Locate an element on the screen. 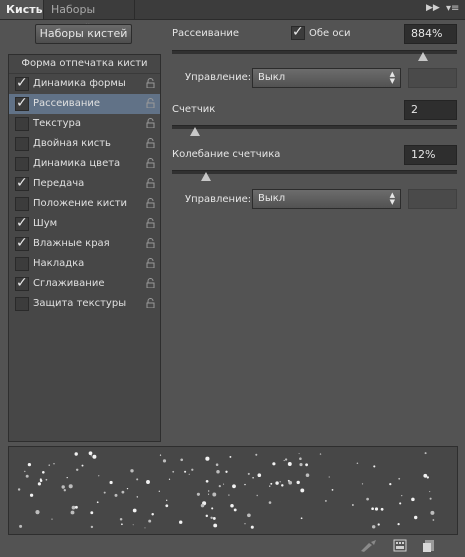  list-item: ✓ Влажные края is located at coordinates (84, 244).